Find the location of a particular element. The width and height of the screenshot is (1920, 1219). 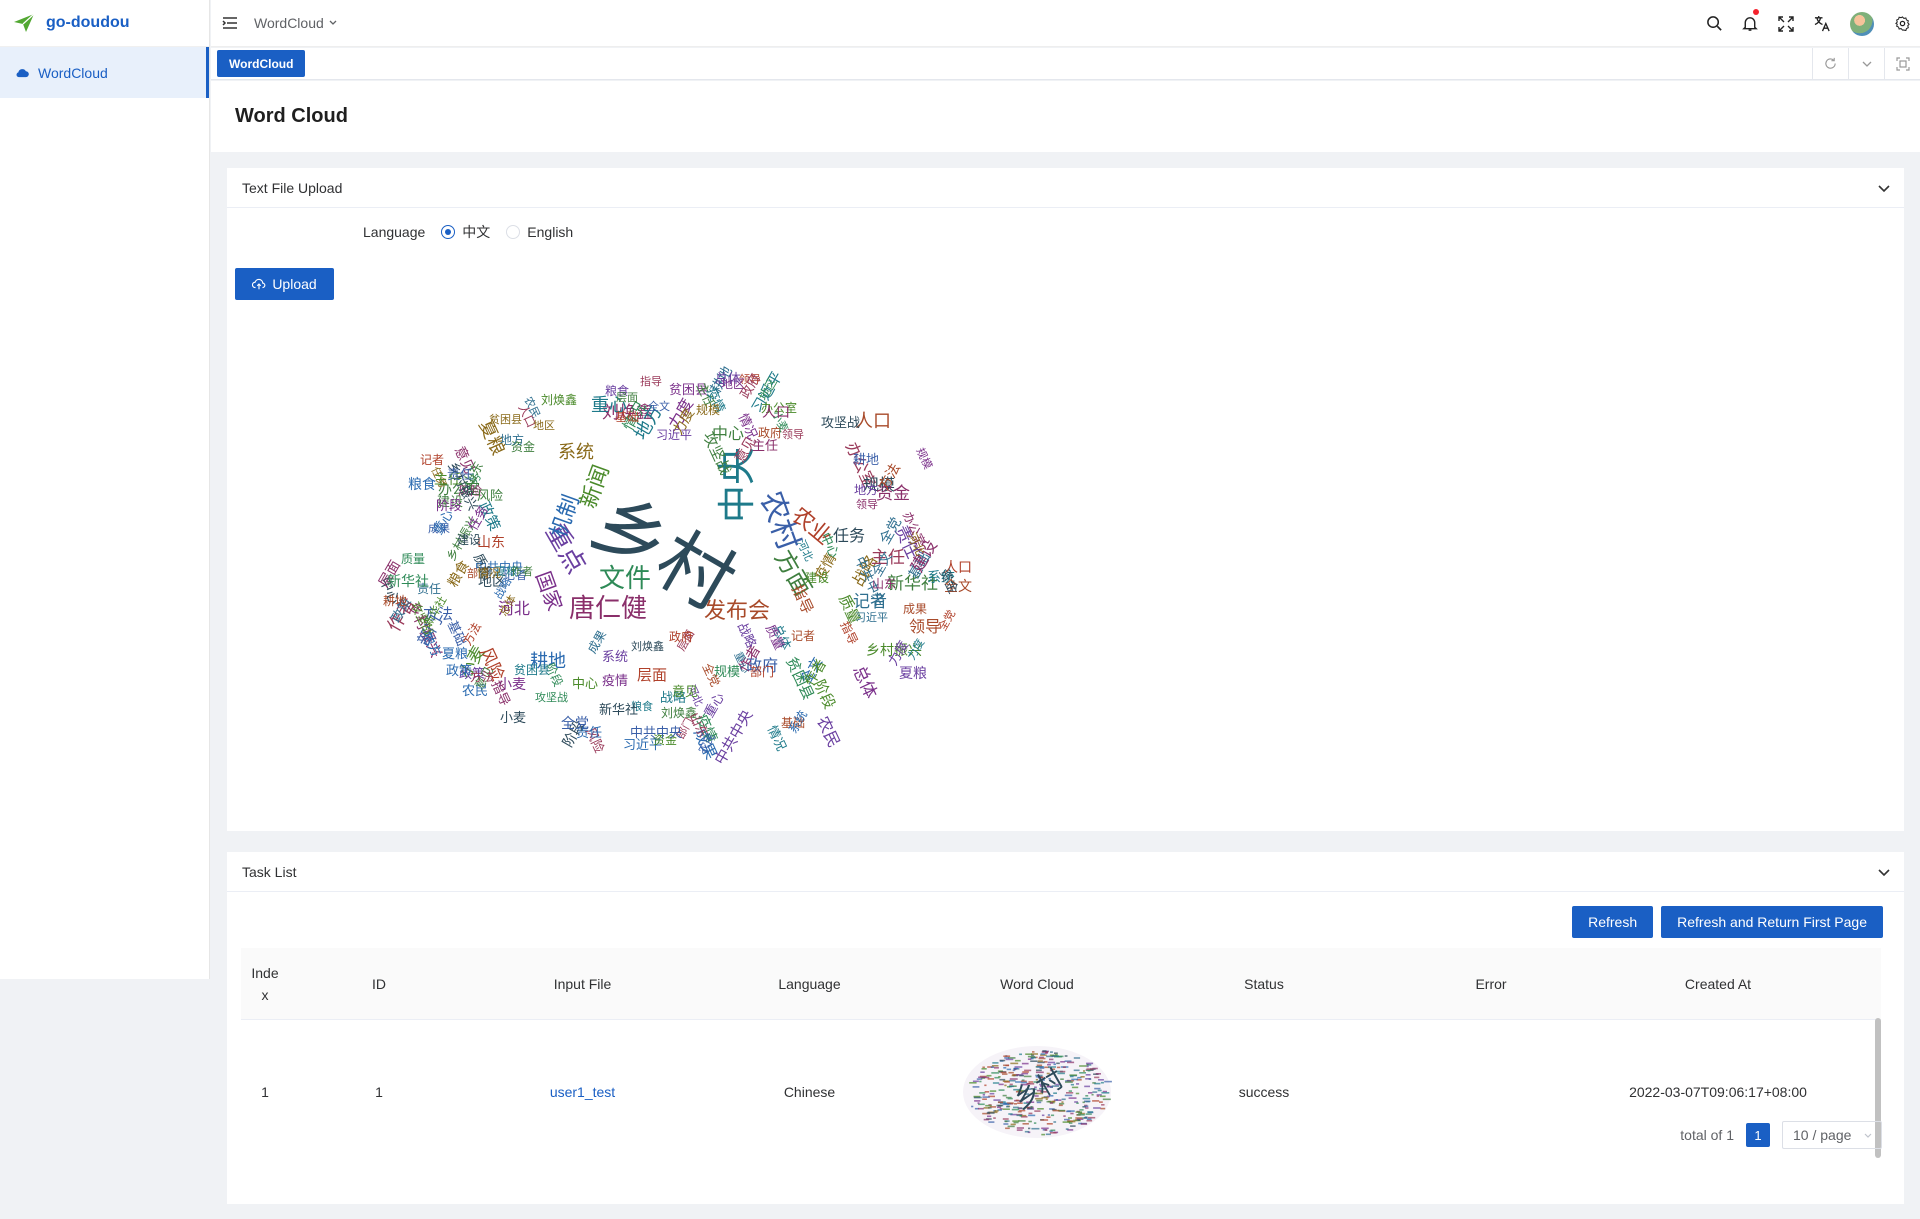

expand-icon is located at coordinates (1902, 63).